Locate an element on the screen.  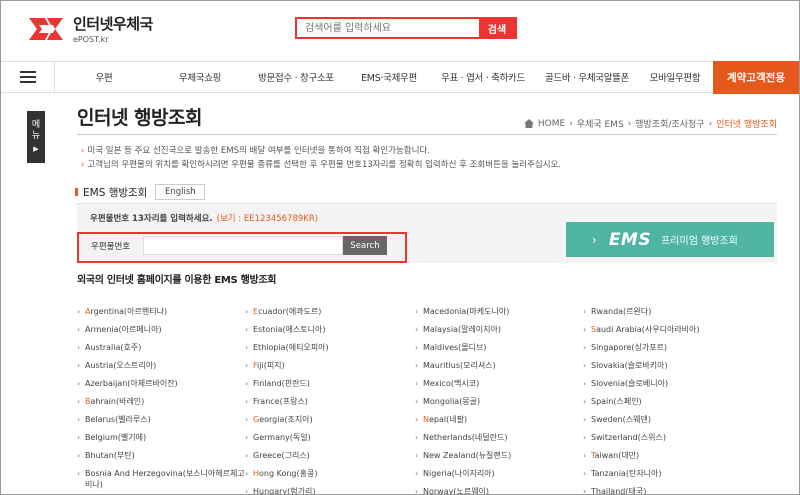
country-link: Rwanda(르완다) is located at coordinates (668, 315).